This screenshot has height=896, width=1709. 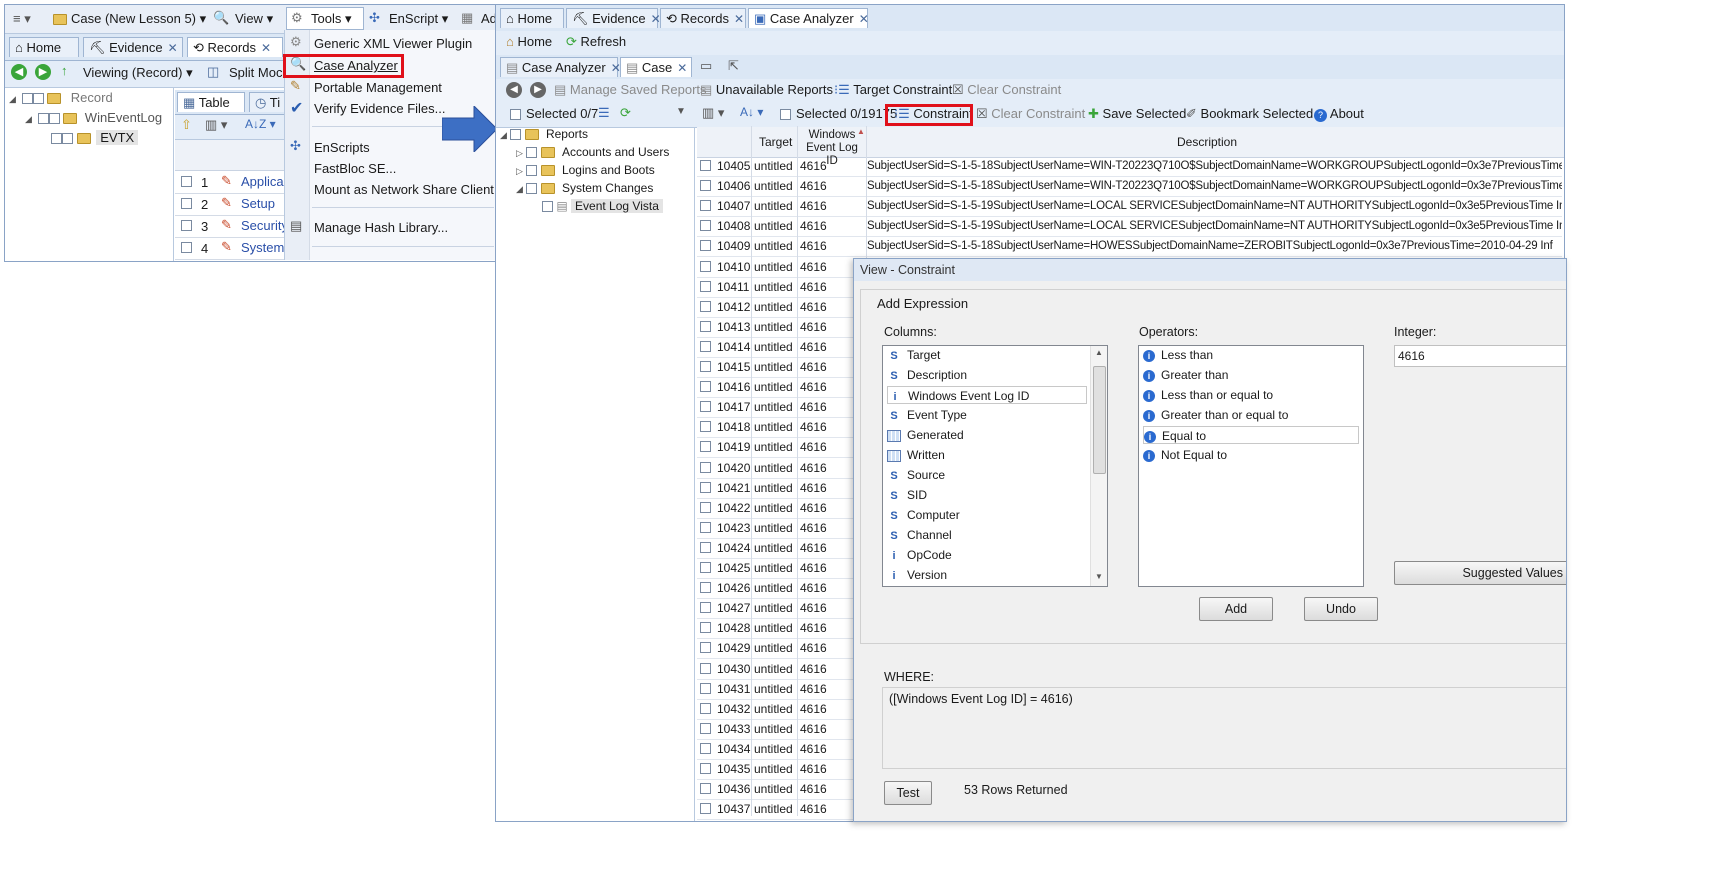 I want to click on tab-case-analyzer: ▣ Case Analyzer ✕, so click(x=808, y=18).